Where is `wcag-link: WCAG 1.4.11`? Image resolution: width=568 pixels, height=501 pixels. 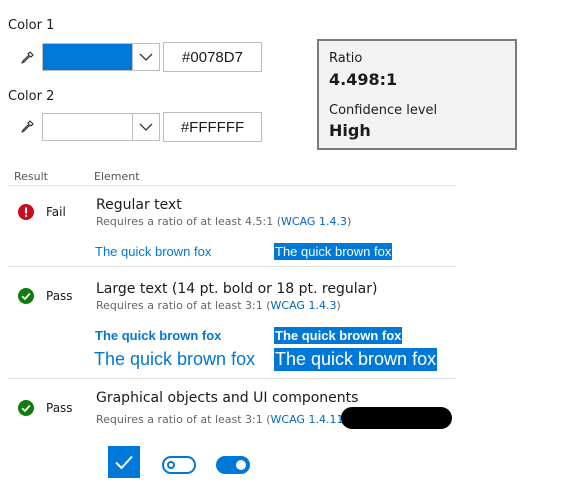 wcag-link: WCAG 1.4.11 is located at coordinates (307, 419).